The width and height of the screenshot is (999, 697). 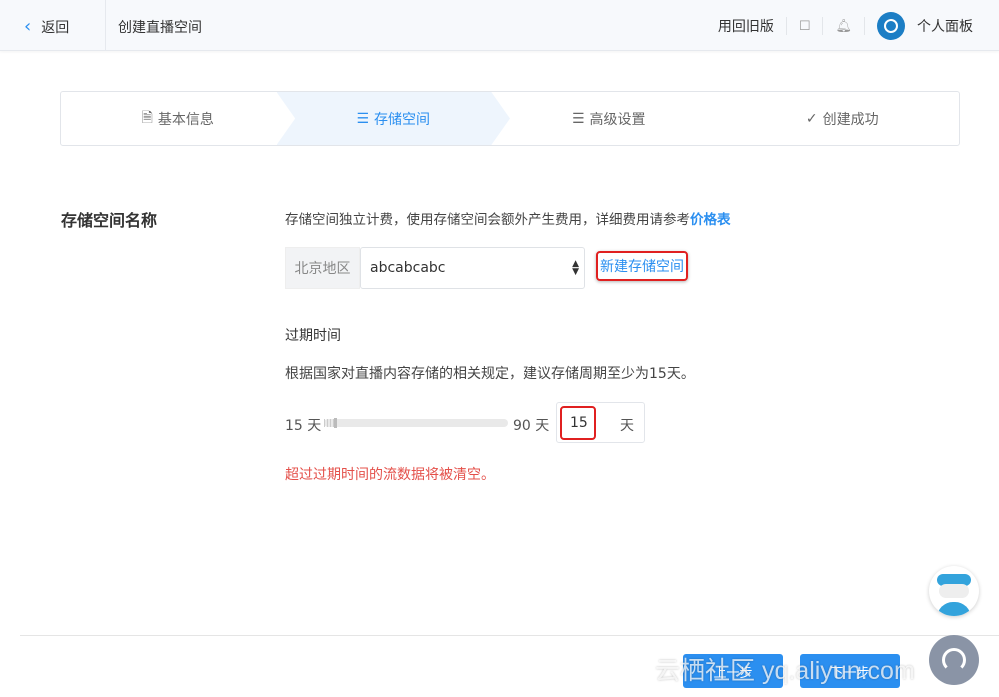 What do you see at coordinates (843, 26) in the screenshot?
I see `bell-icon: 🔔︎` at bounding box center [843, 26].